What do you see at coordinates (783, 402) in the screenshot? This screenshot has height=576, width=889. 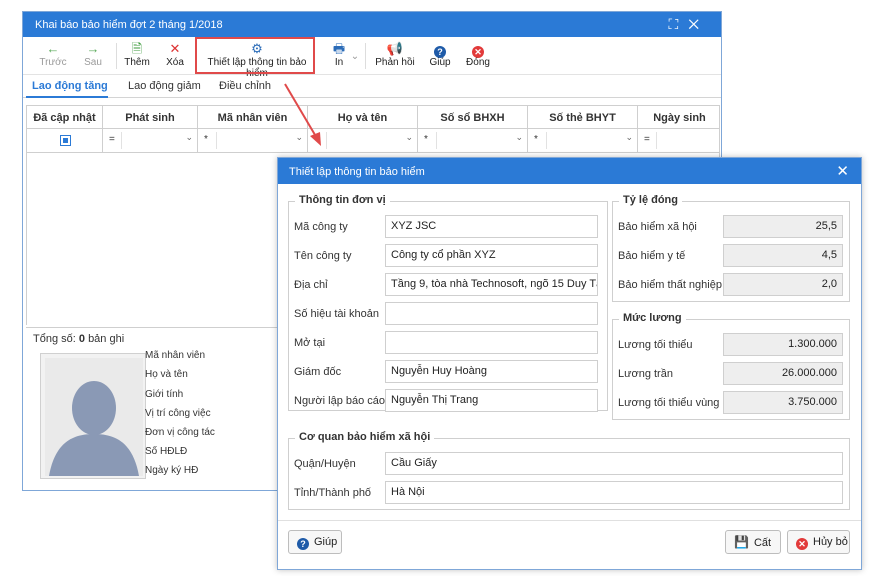 I see `regional-min-salary-field: 3.750.000` at bounding box center [783, 402].